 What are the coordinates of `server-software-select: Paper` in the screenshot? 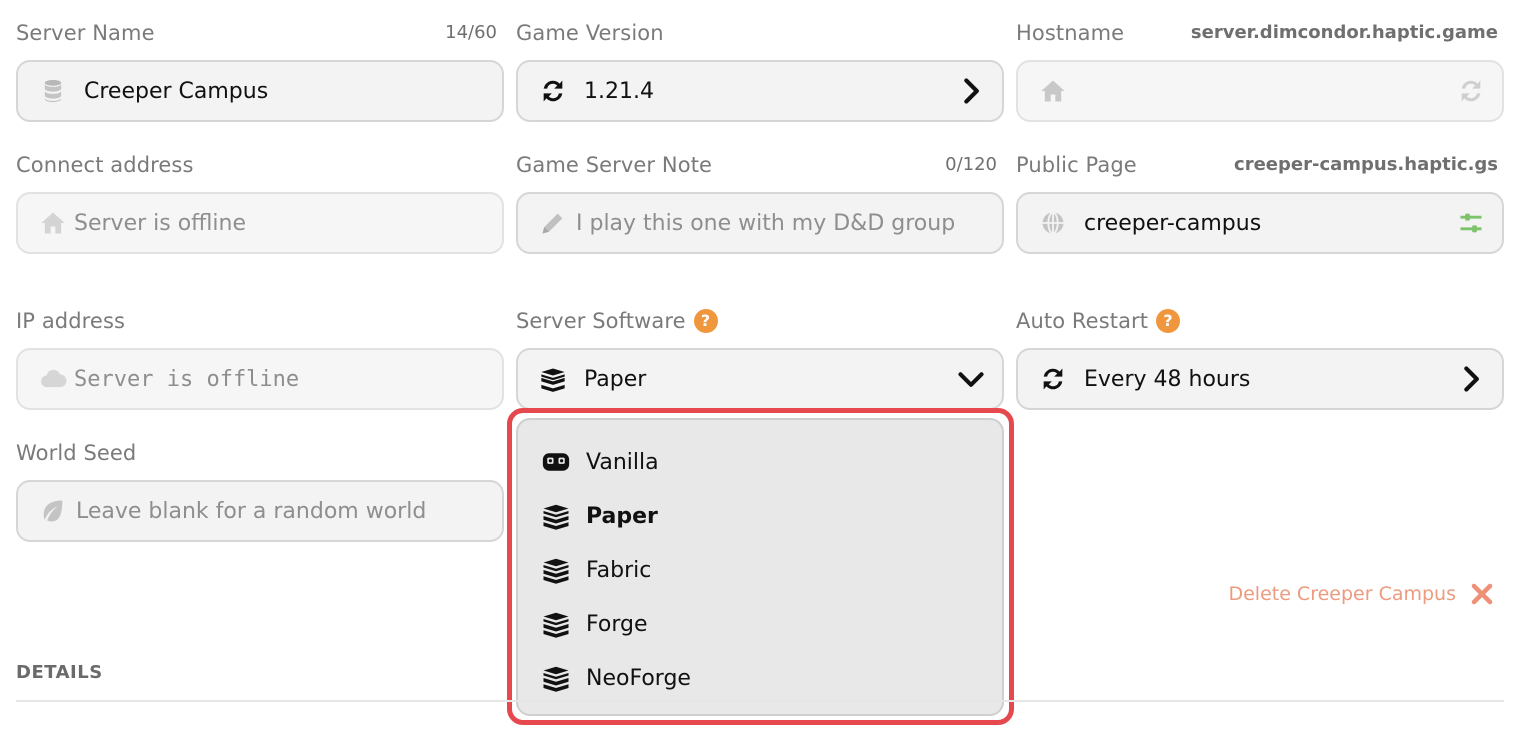 It's located at (760, 379).